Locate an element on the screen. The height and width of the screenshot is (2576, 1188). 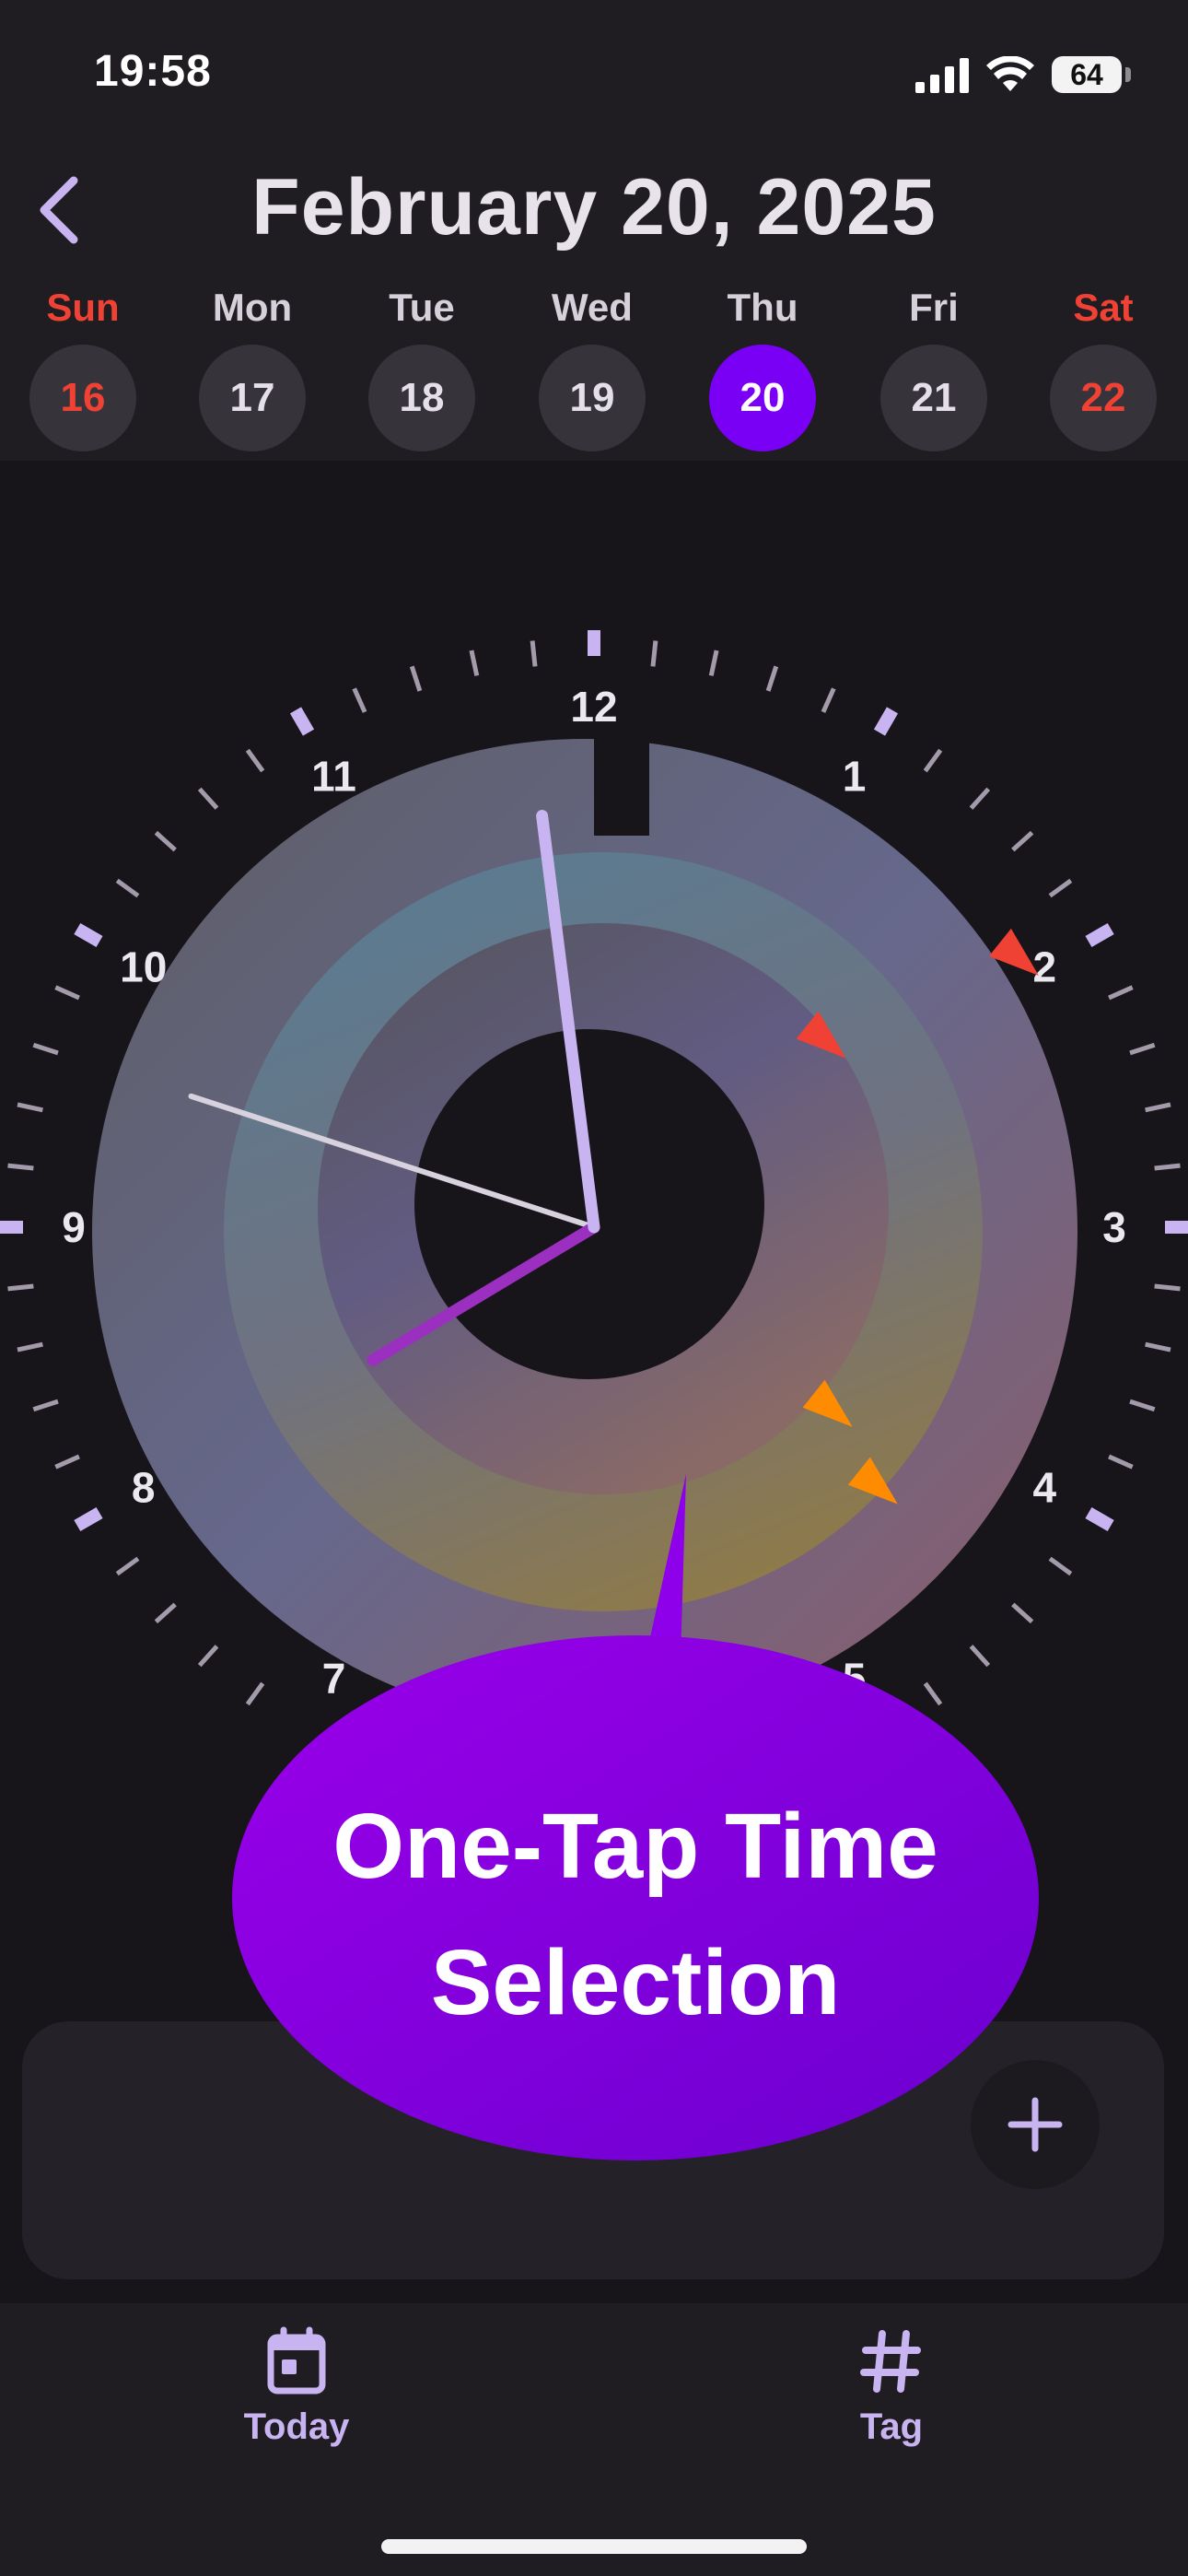
day-label: Sun is located at coordinates (83, 307).